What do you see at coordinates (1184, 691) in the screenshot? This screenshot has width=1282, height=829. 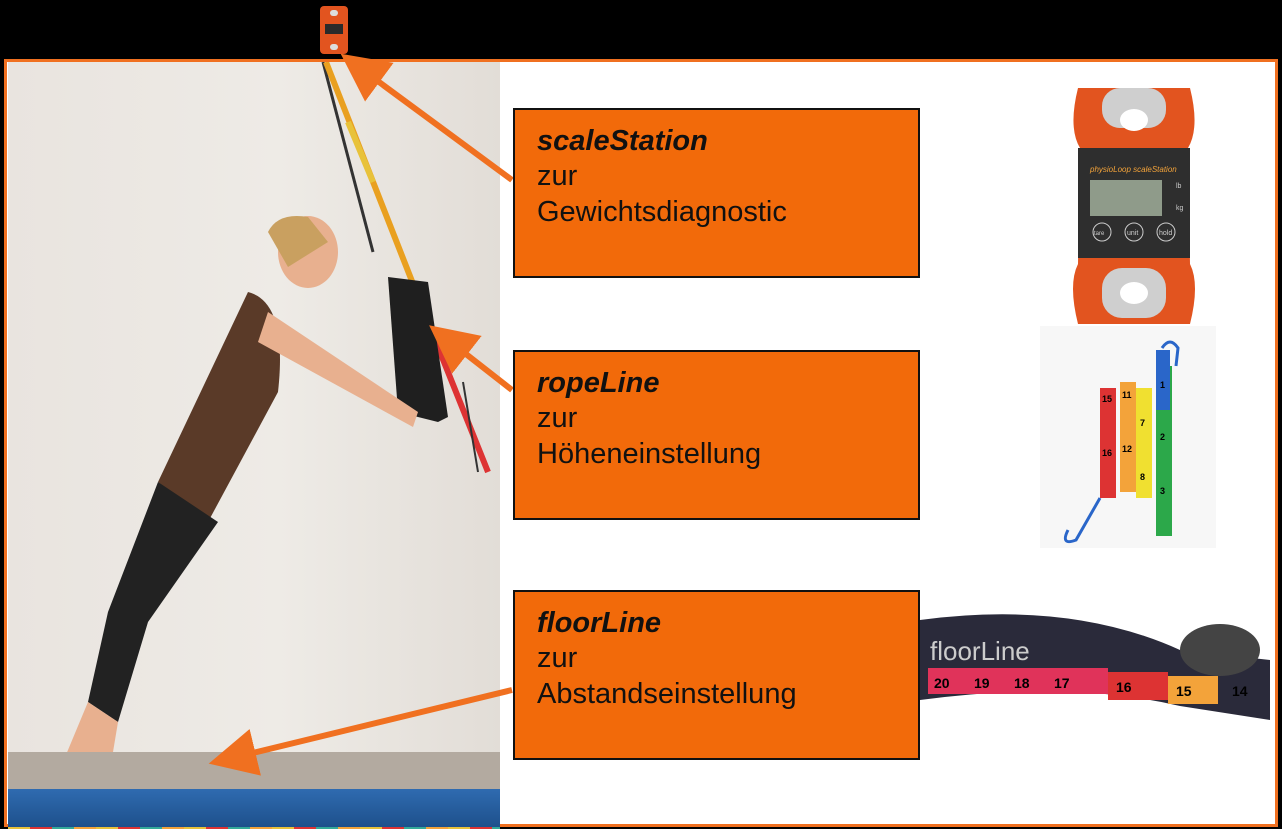 I see `floor-number: 15` at bounding box center [1184, 691].